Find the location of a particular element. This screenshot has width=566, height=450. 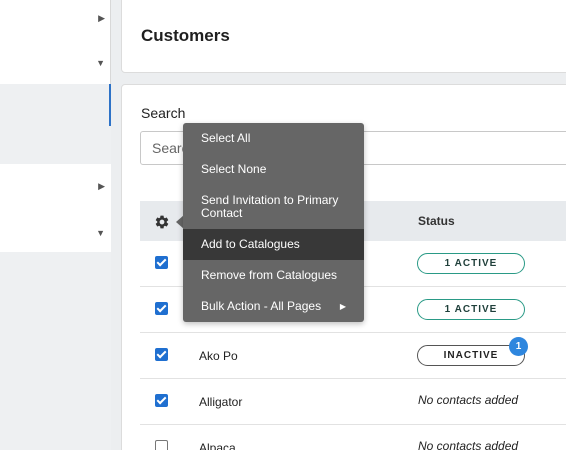

page-header: Customers is located at coordinates (343, 36).